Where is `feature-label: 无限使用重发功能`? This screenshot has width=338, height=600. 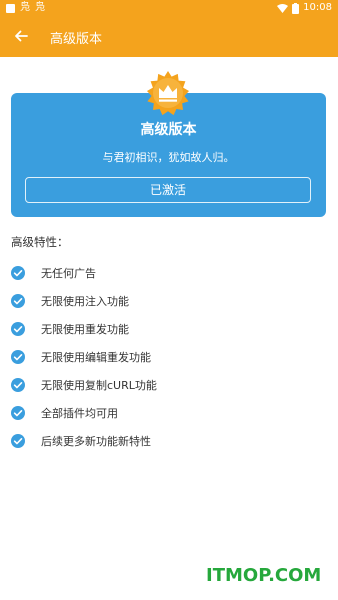
feature-label: 无限使用重发功能 is located at coordinates (85, 329).